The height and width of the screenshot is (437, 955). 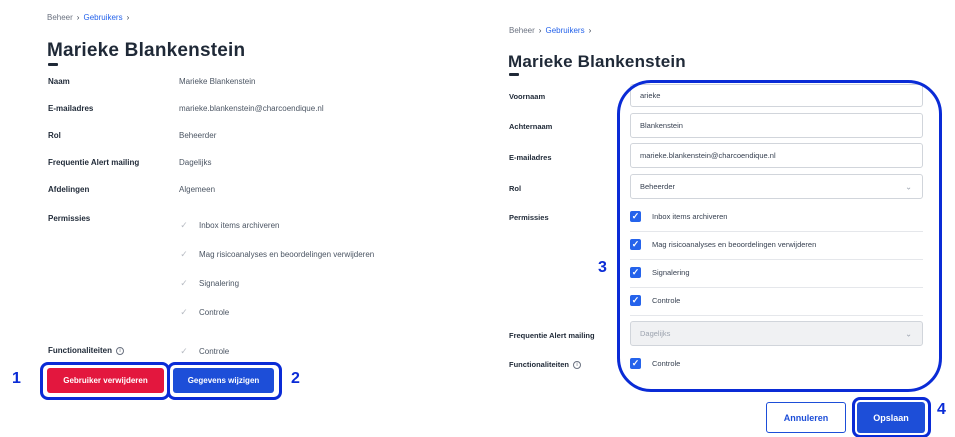 I want to click on permission-item: ✓ Inbox items archiveren, so click(x=230, y=224).